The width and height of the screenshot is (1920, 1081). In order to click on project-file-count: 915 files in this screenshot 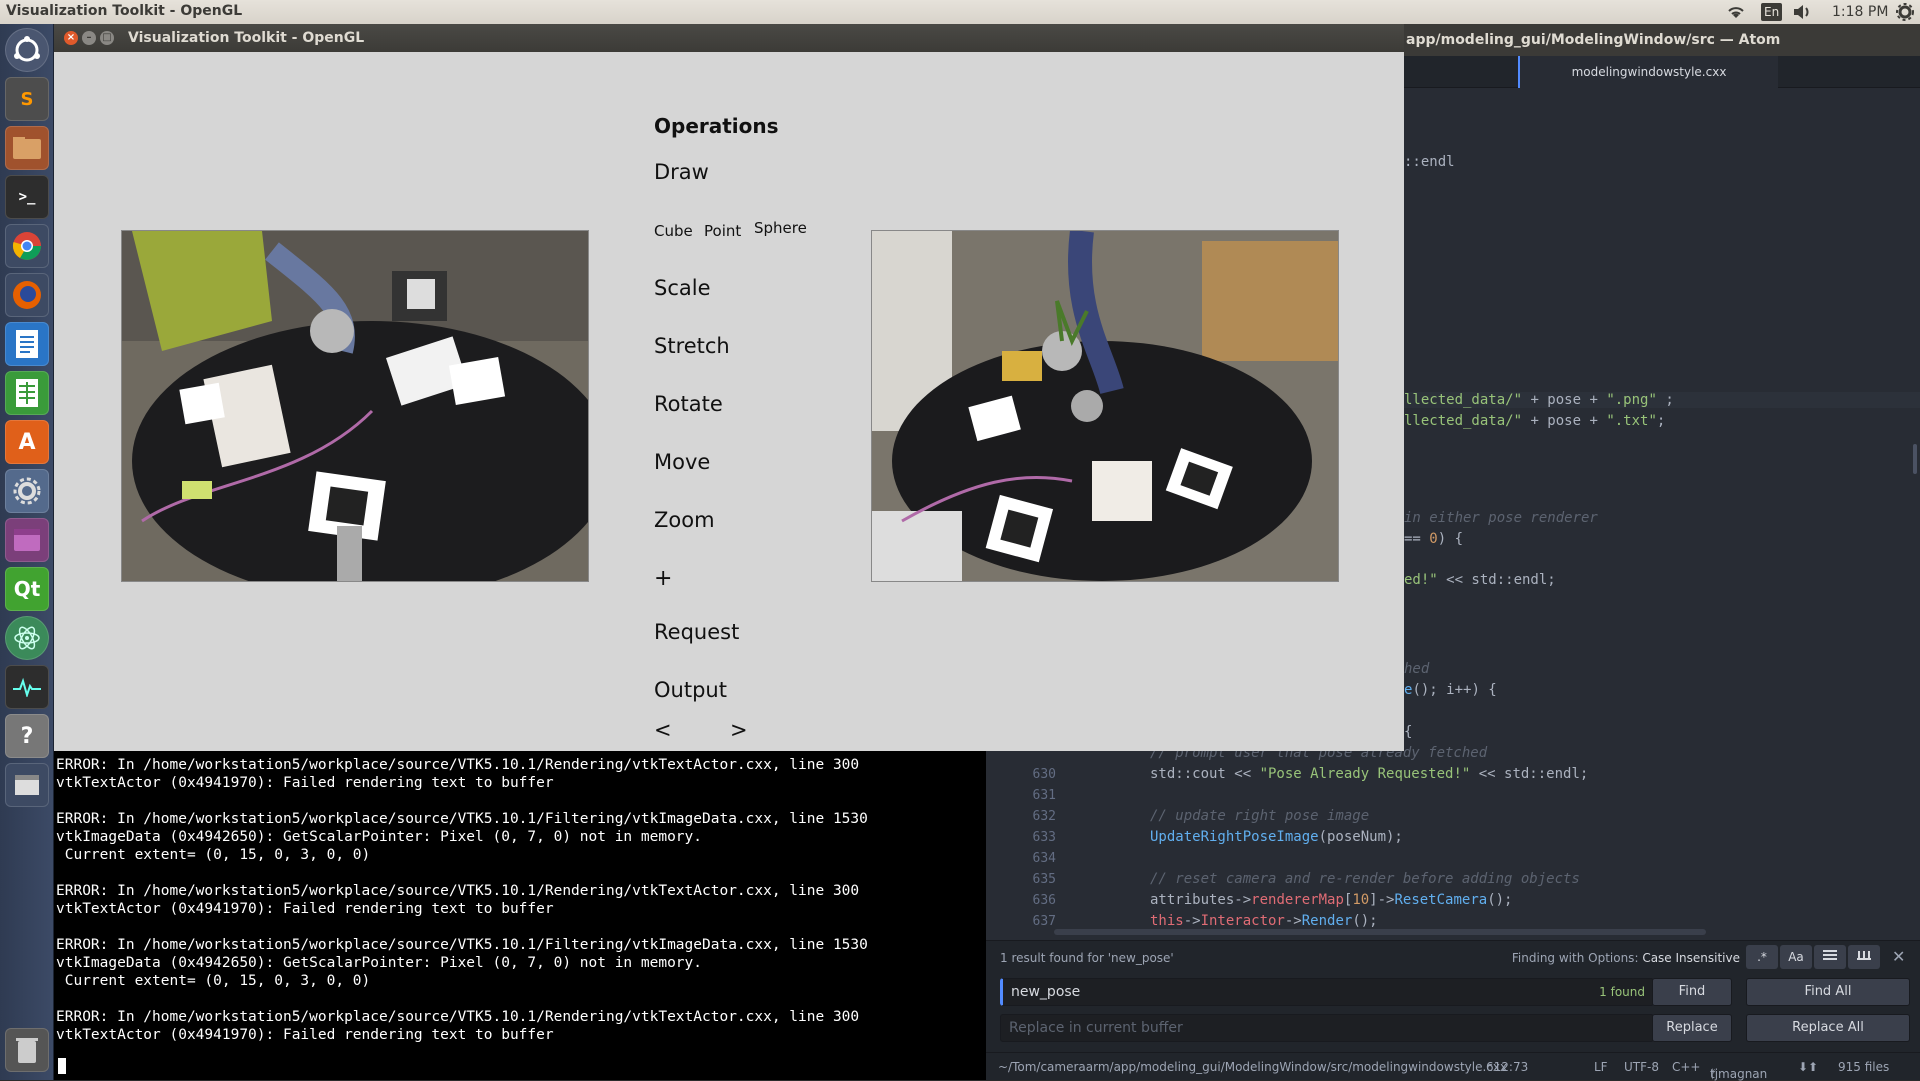, I will do `click(1864, 1067)`.